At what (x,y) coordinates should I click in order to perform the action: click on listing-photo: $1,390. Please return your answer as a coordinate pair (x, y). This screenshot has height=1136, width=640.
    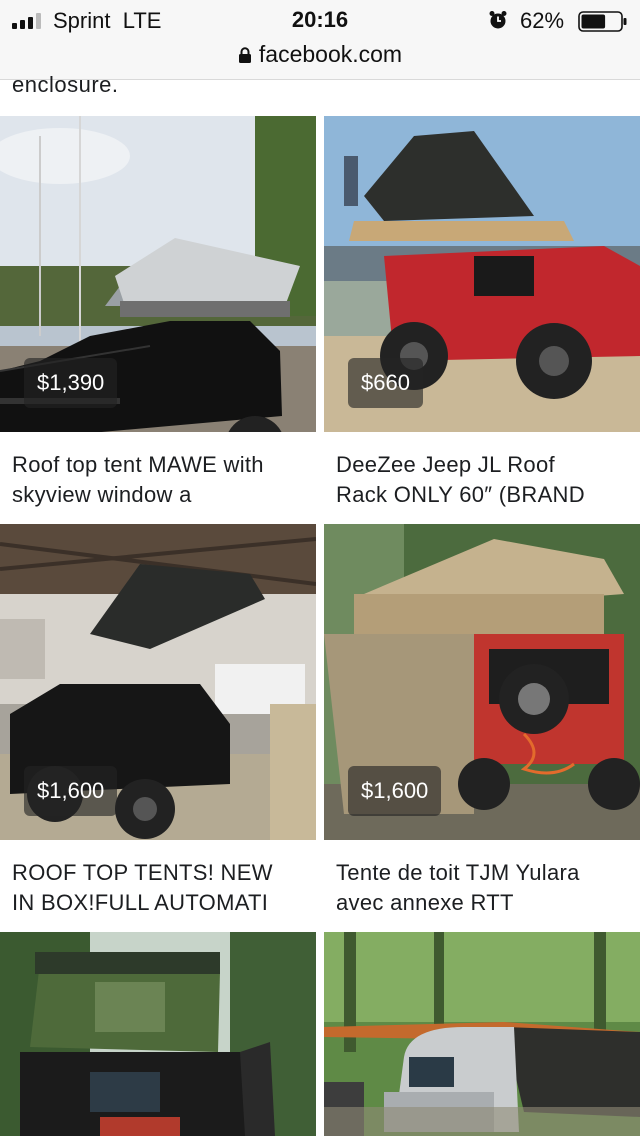
    Looking at the image, I should click on (158, 274).